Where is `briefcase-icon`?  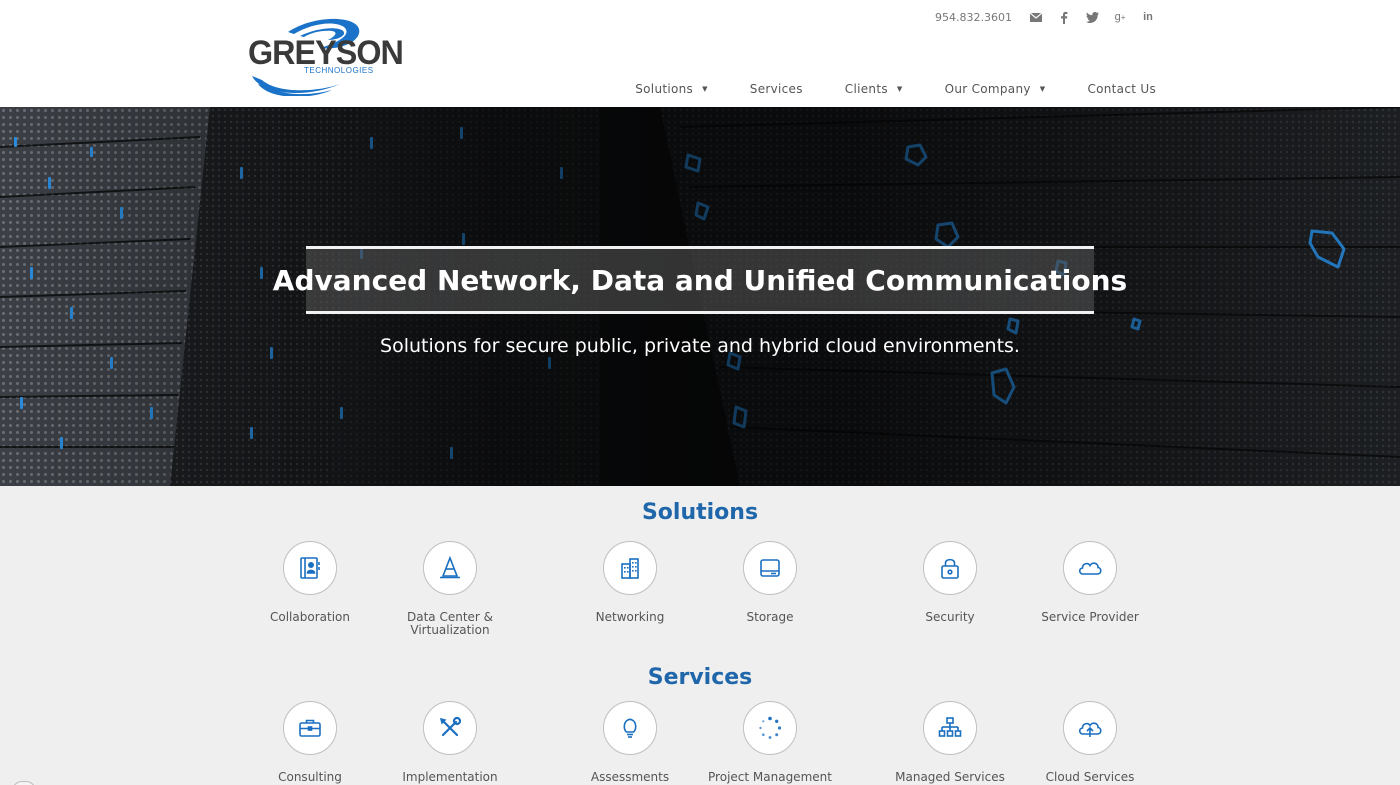 briefcase-icon is located at coordinates (310, 728).